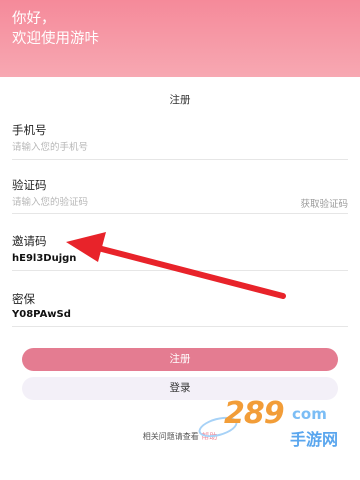 The width and height of the screenshot is (360, 480). I want to click on watermark-subtext: 手游网, so click(314, 439).